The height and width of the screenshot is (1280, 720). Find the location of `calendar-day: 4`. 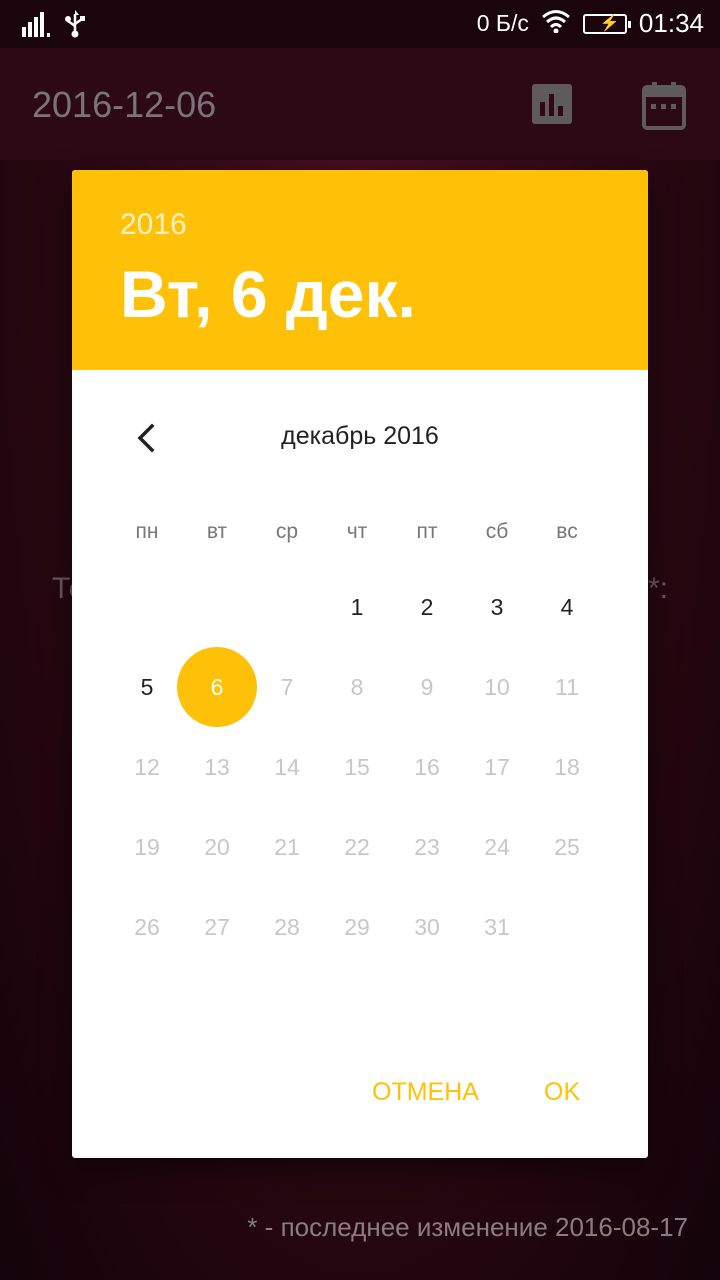

calendar-day: 4 is located at coordinates (567, 607).